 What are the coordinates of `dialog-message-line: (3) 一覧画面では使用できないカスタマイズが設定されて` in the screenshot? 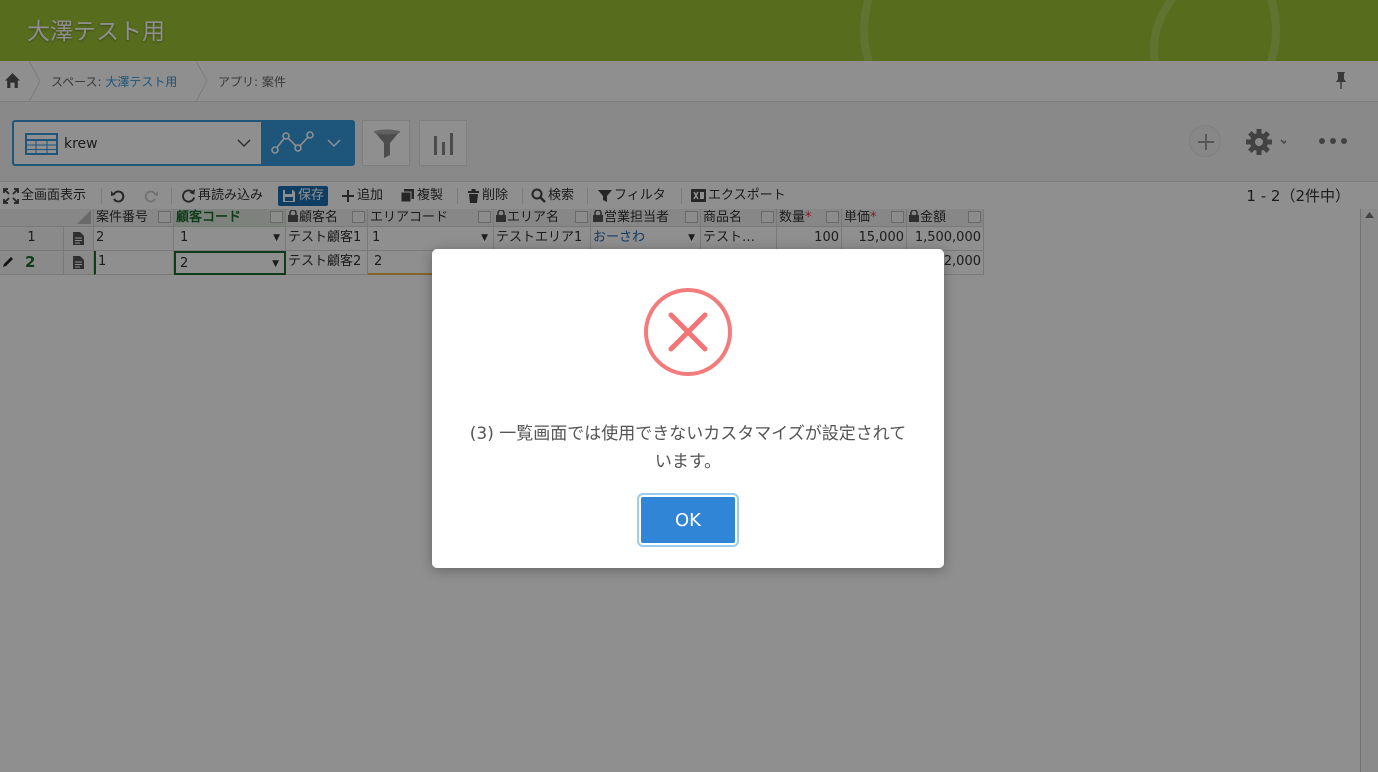 It's located at (688, 434).